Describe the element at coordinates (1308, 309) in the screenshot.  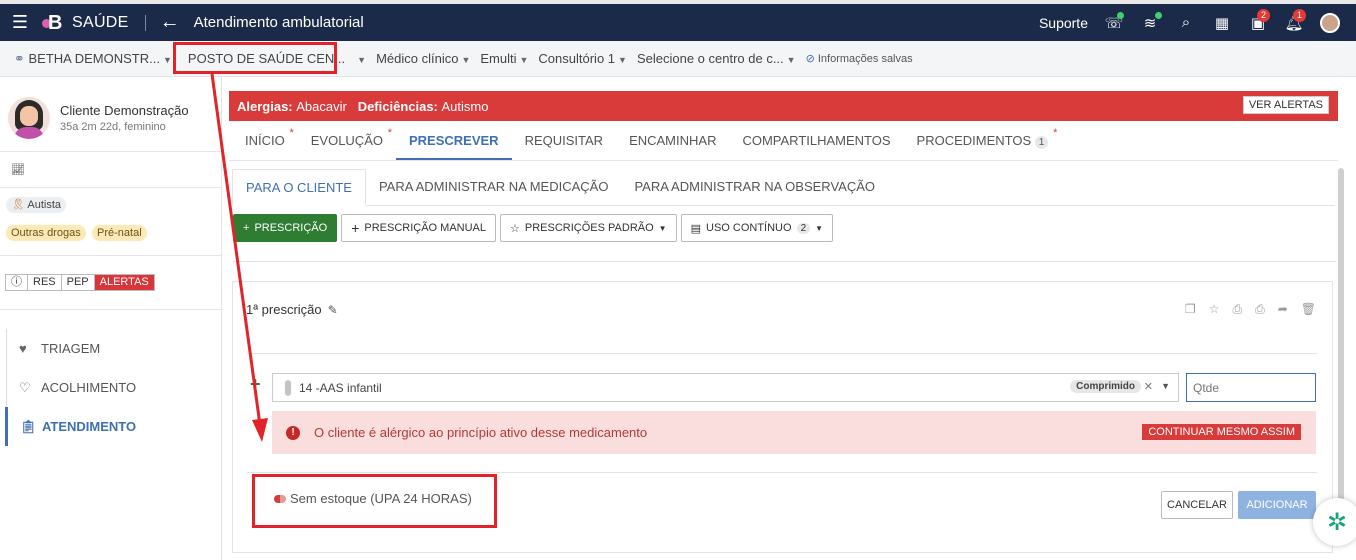
I see `trash-icon: 🗑︎` at that location.